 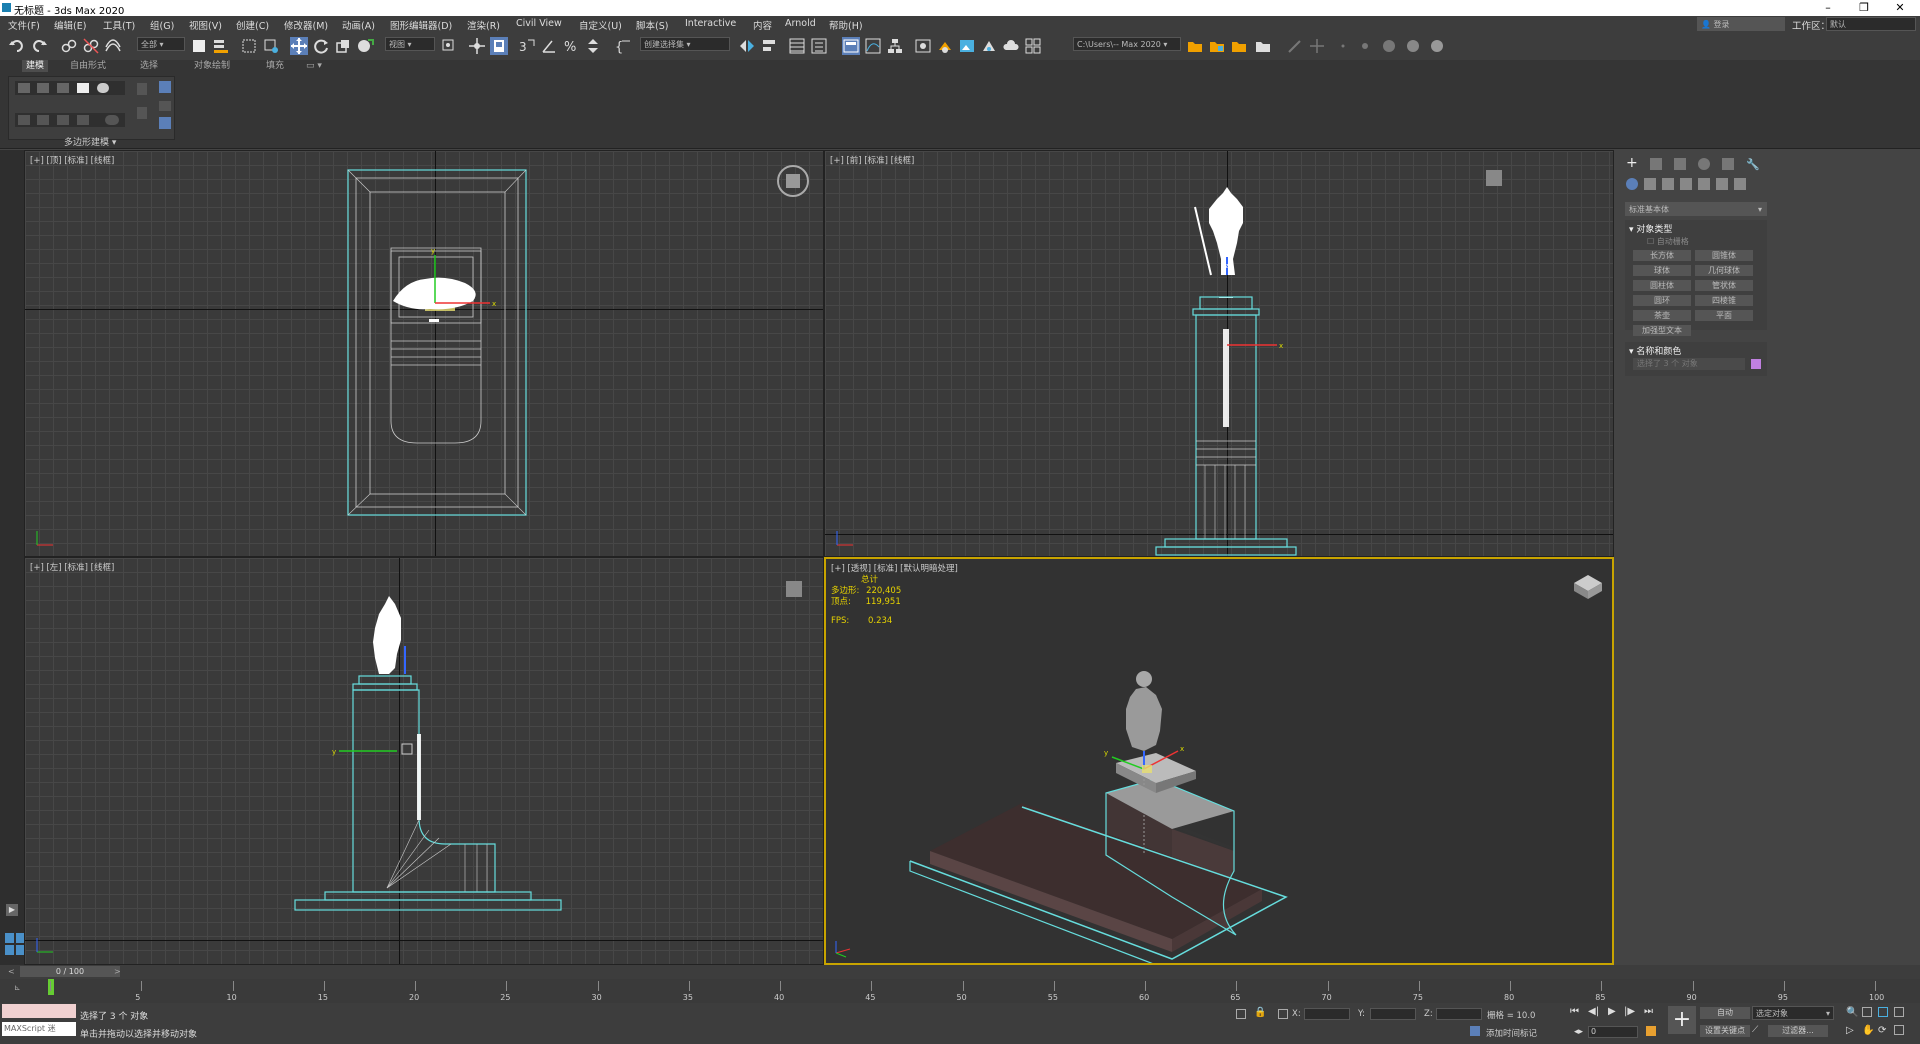 What do you see at coordinates (1578, 1032) in the screenshot?
I see `key-mode-icon: ◂▸` at bounding box center [1578, 1032].